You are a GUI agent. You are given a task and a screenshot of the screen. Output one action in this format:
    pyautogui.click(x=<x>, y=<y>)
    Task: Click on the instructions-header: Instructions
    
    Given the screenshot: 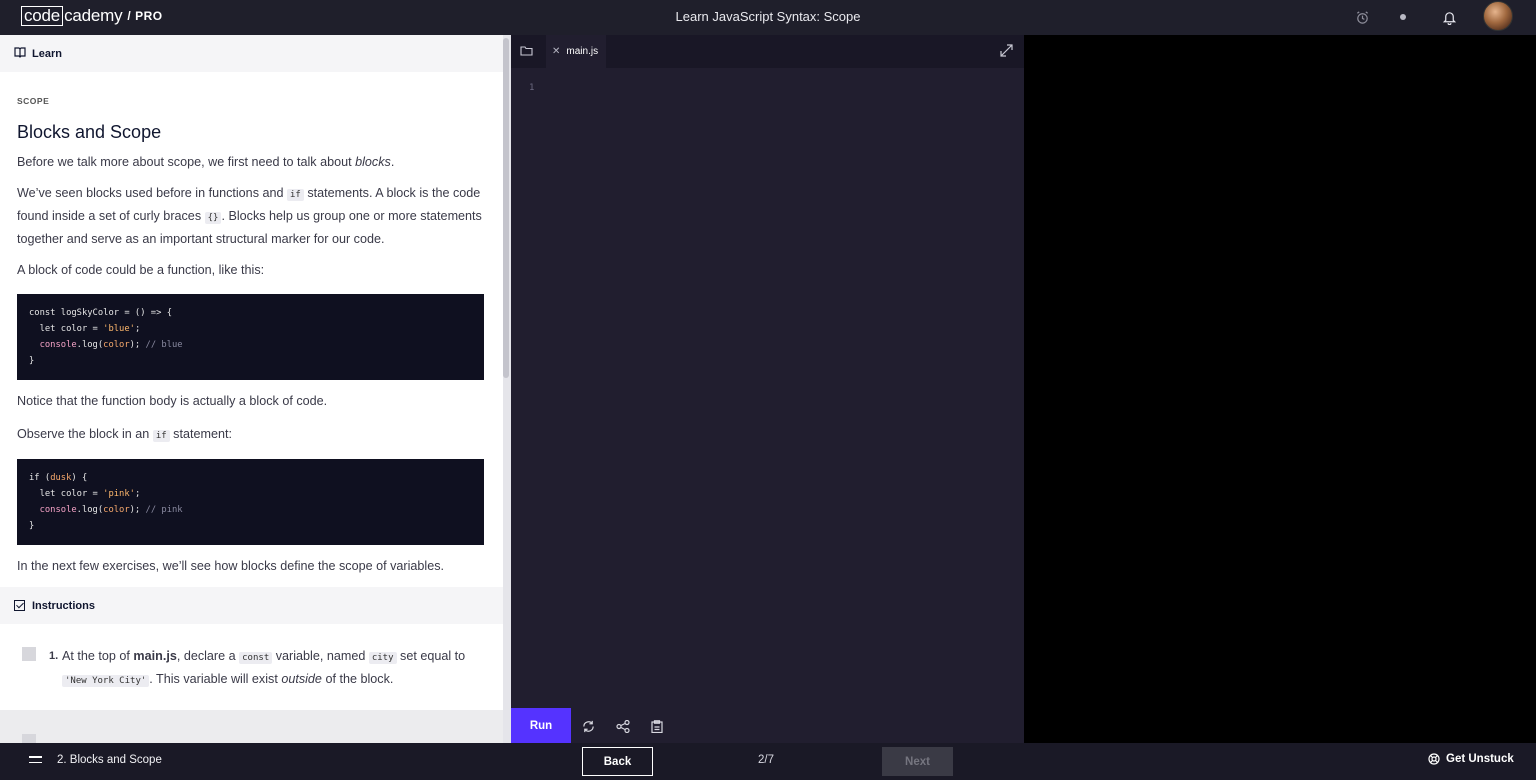 What is the action you would take?
    pyautogui.click(x=251, y=605)
    